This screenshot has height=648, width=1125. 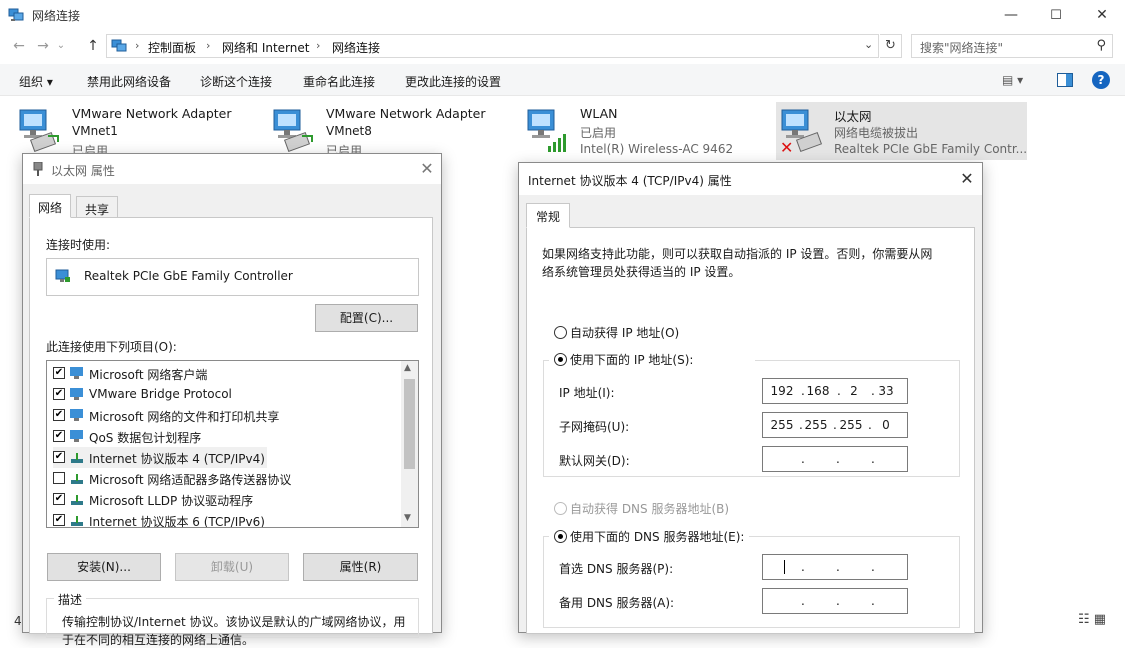 I want to click on change-settings-button: 更改此连接的设置, so click(x=453, y=81).